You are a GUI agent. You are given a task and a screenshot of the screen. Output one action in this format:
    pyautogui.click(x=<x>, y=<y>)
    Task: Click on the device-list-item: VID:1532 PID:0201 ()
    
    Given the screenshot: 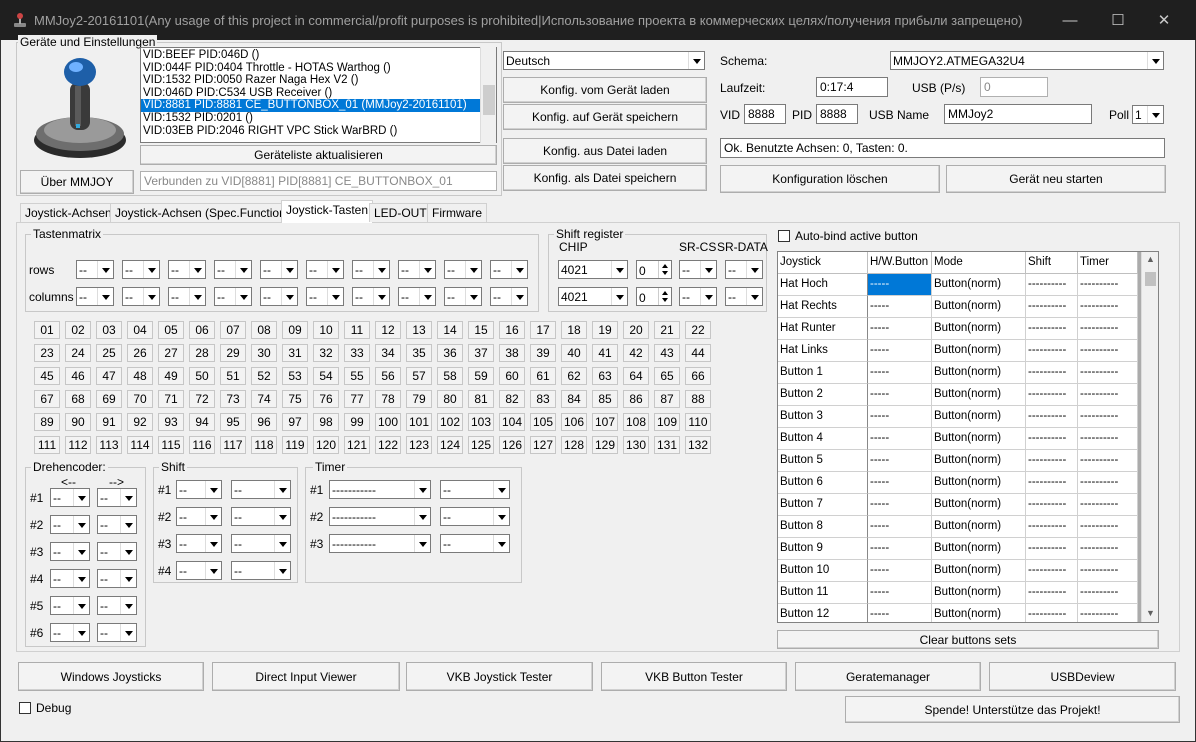 What is the action you would take?
    pyautogui.click(x=318, y=118)
    